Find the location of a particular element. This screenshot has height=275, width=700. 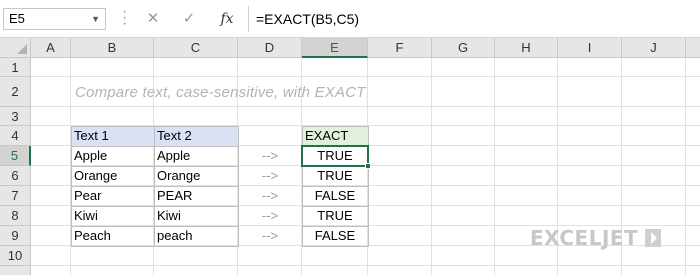

cell-d8: --> is located at coordinates (270, 216).